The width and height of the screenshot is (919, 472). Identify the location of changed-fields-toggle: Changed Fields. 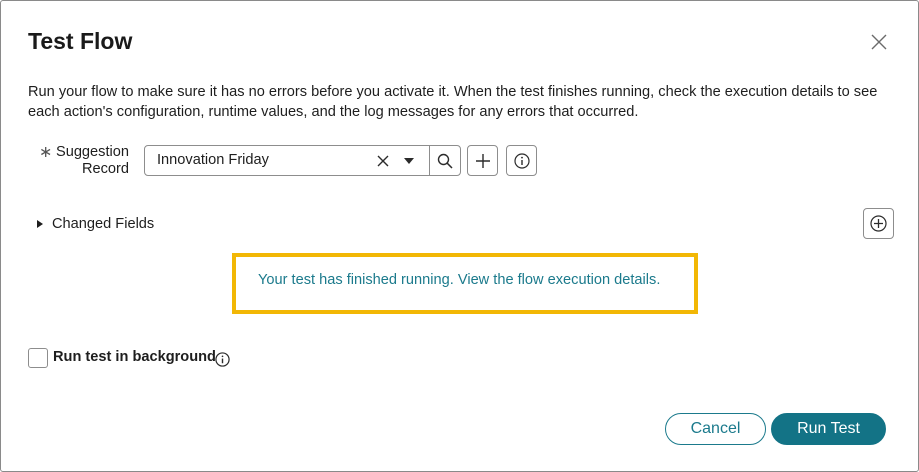
(95, 224).